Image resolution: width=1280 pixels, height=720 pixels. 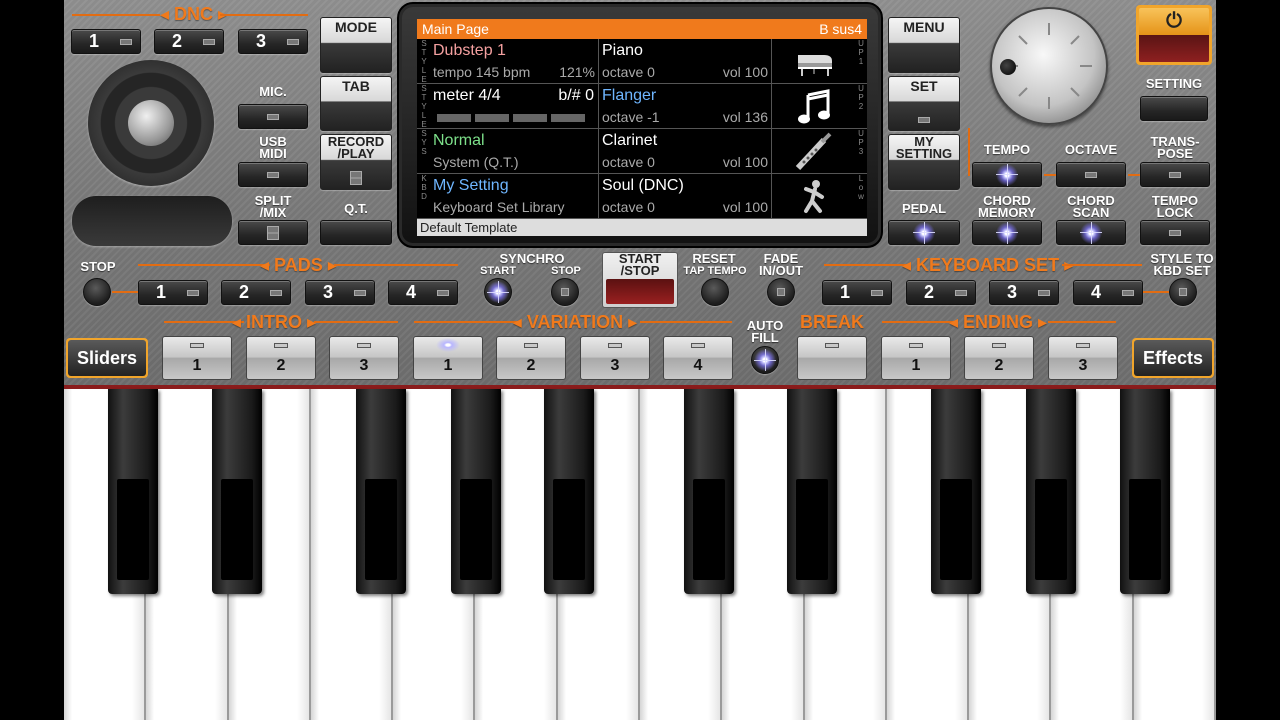 What do you see at coordinates (916, 358) in the screenshot?
I see `ending-button-1: 1` at bounding box center [916, 358].